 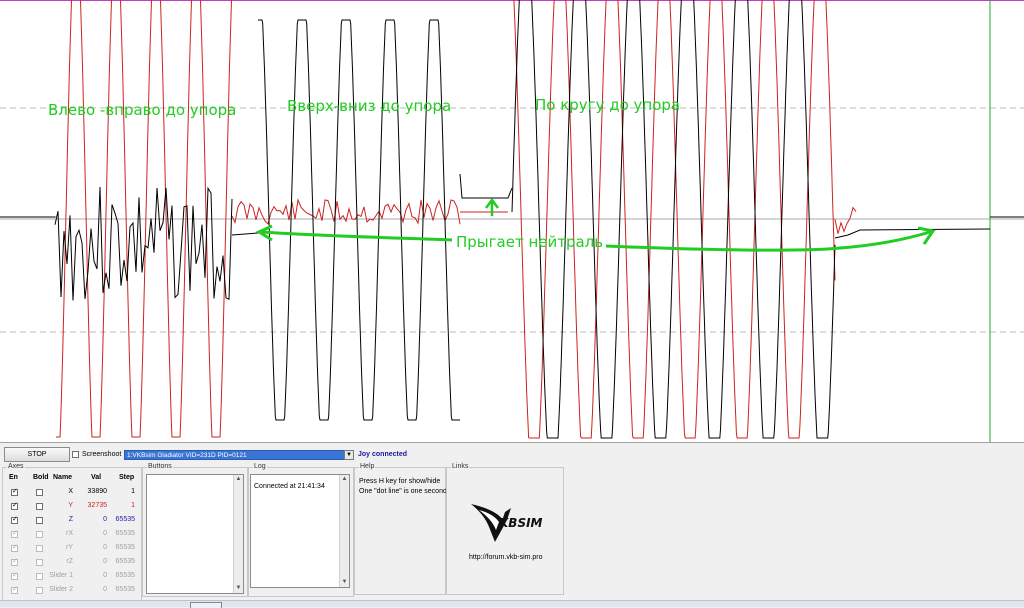 I want to click on vkbsim-logo: VKBSIM, so click(x=506, y=521).